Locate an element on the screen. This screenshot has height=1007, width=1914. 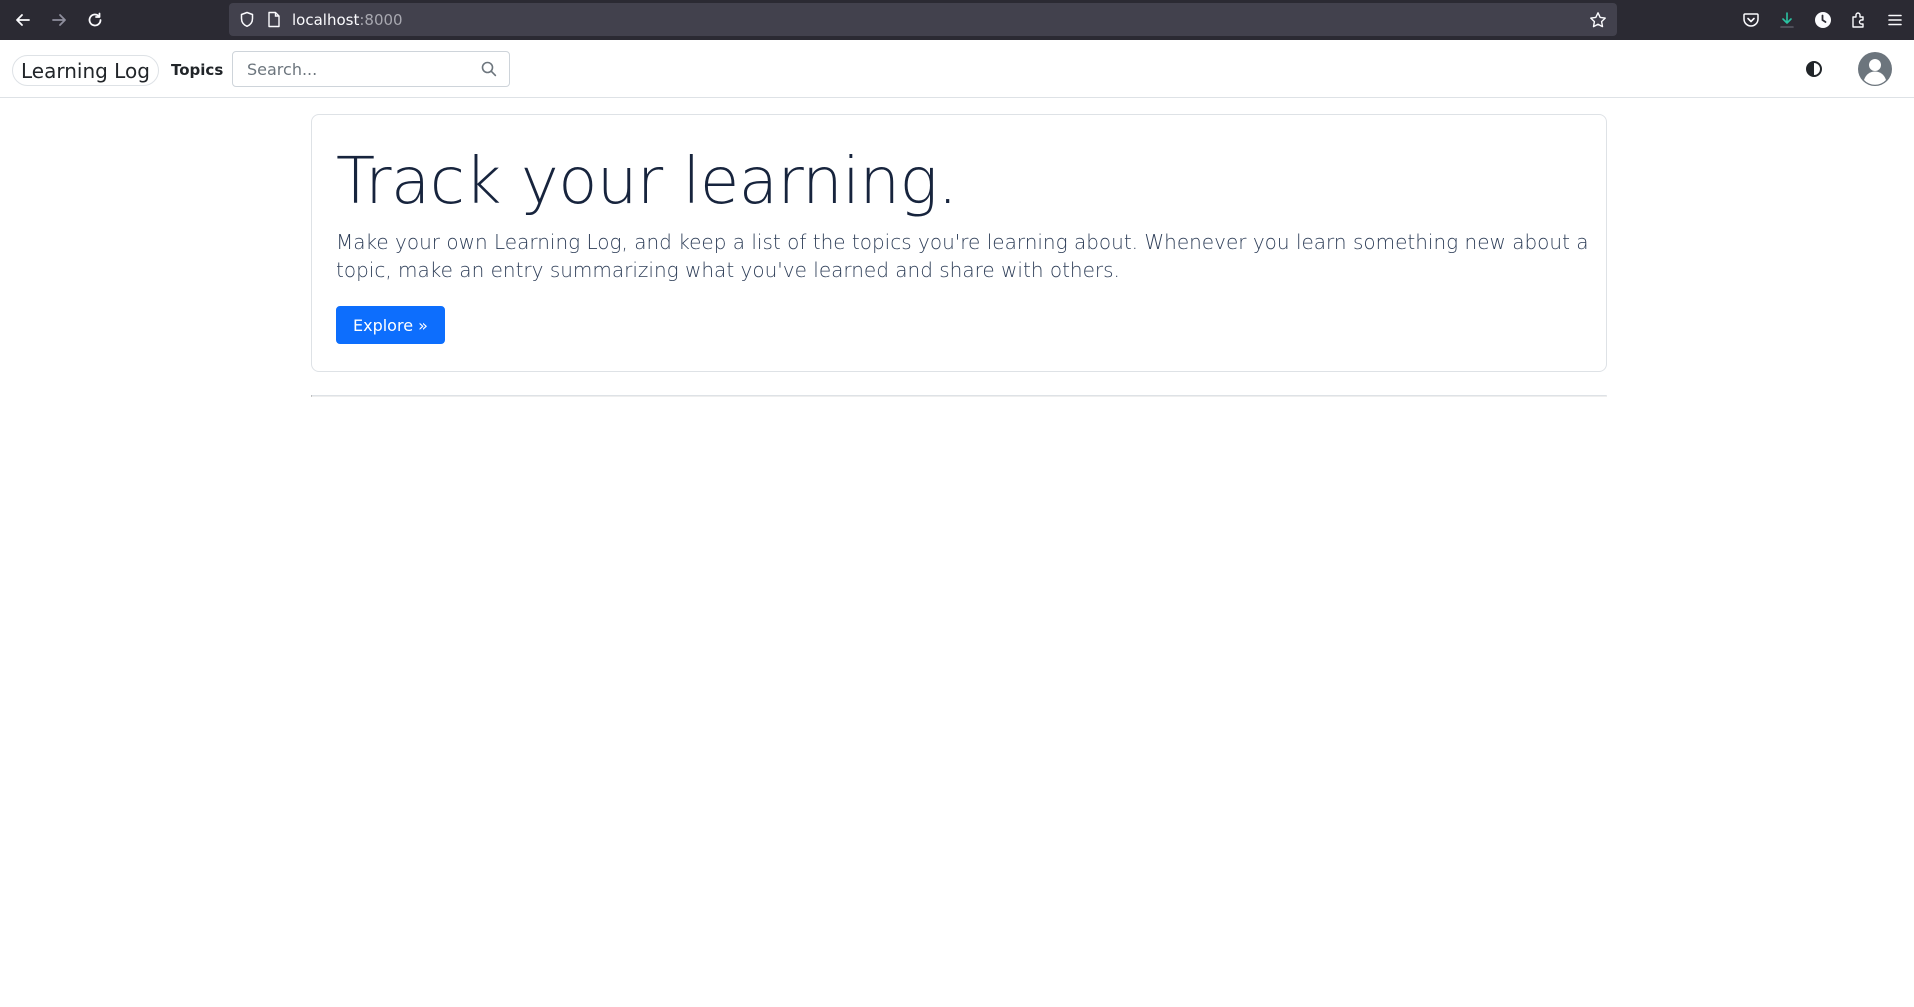
forward-arrow-icon is located at coordinates (59, 20).